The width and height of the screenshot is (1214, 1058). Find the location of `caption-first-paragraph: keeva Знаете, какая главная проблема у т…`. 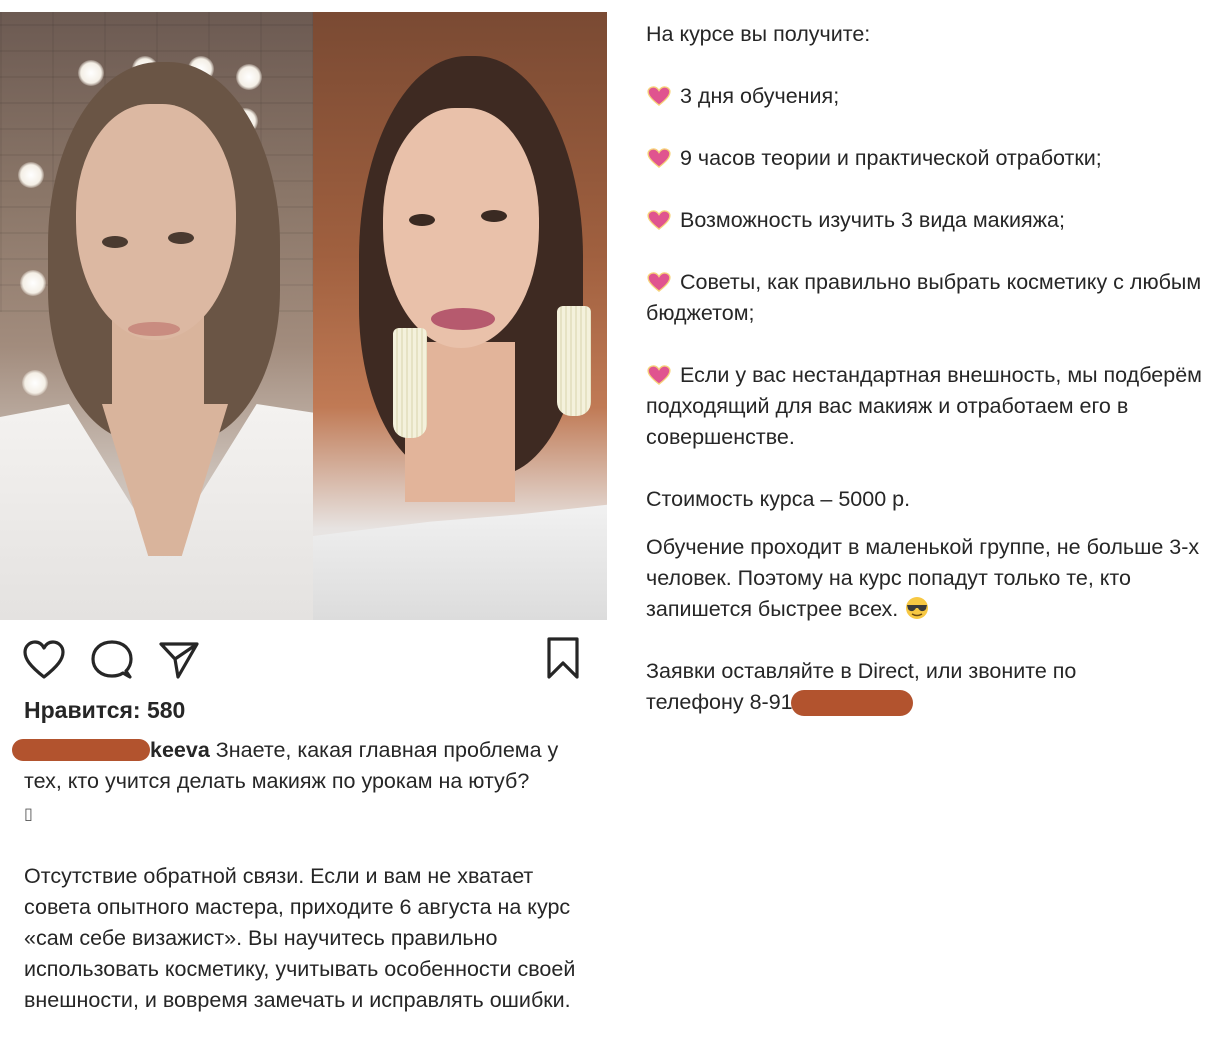

caption-first-paragraph: keeva Знаете, какая главная проблема у т… is located at coordinates (305, 782).